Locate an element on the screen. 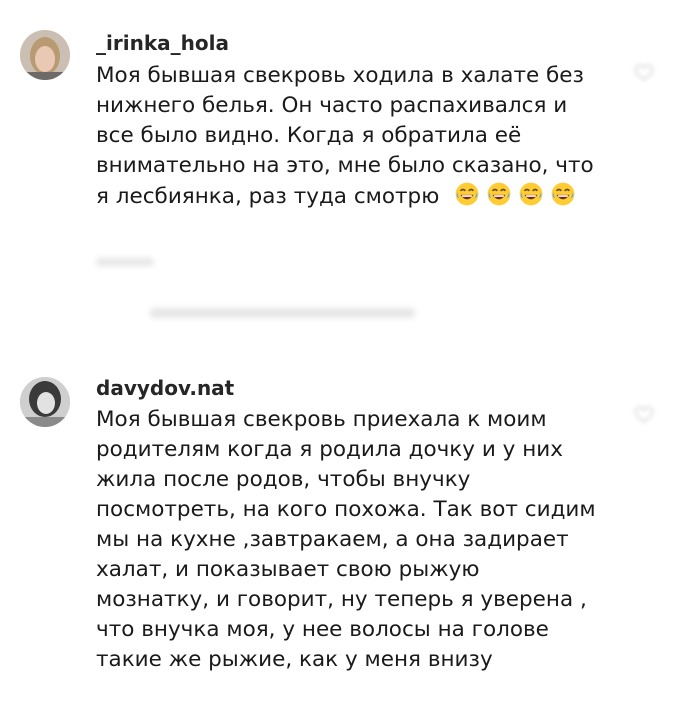 Image resolution: width=700 pixels, height=704 pixels. avatar is located at coordinates (45, 402).